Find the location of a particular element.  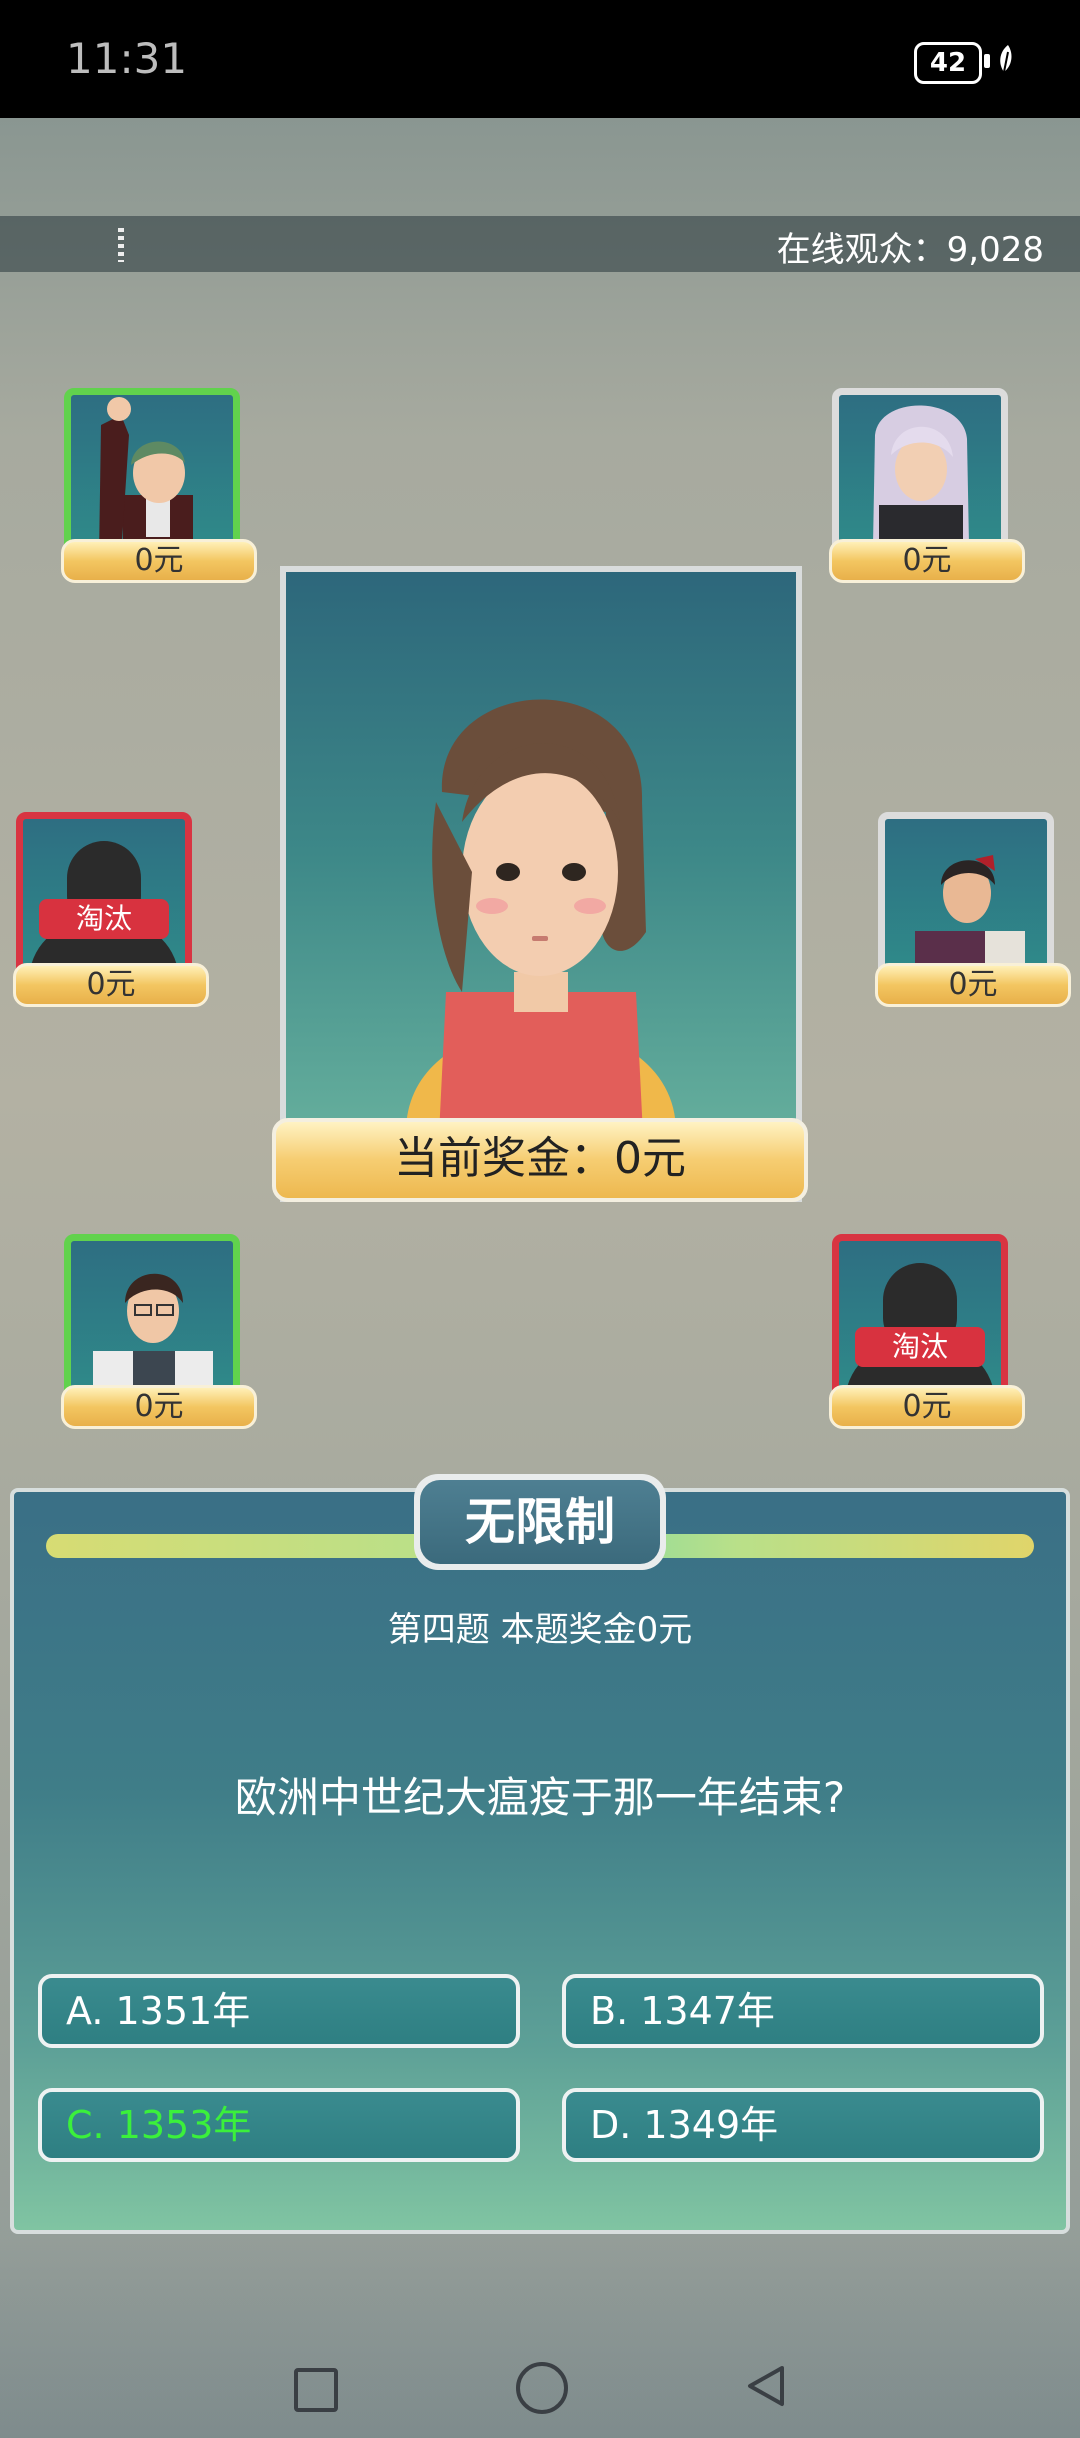

option-c-button: C. 1353年 is located at coordinates (279, 2125).